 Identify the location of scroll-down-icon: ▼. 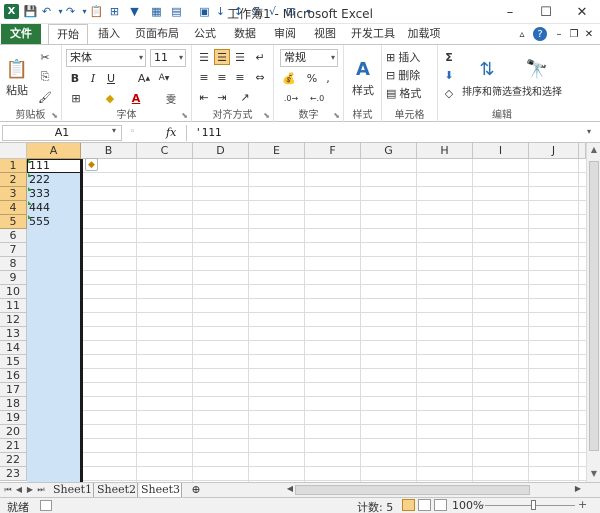
(593, 474).